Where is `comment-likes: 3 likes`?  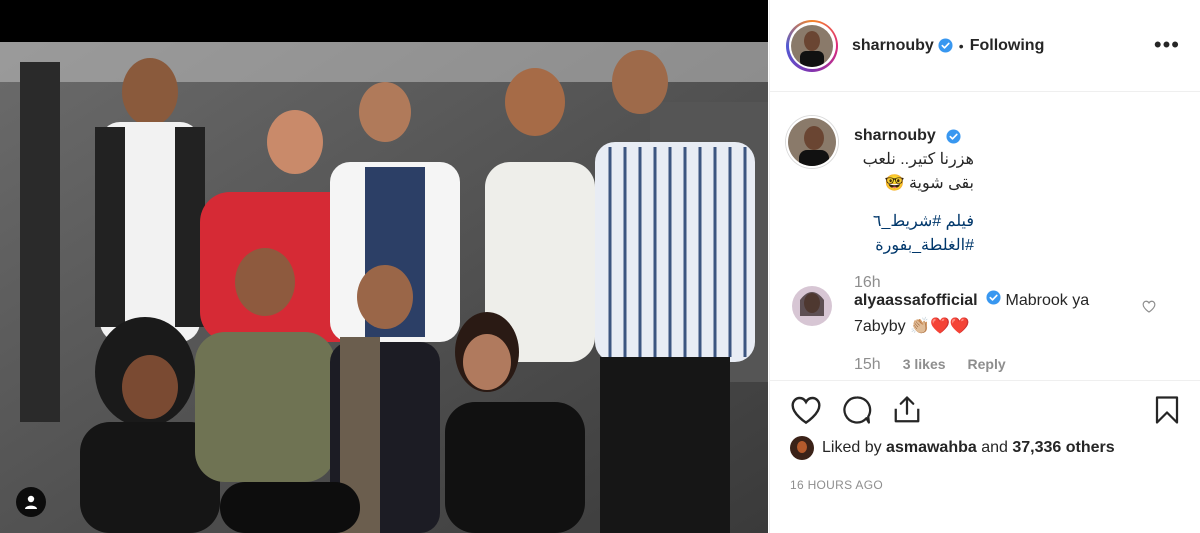 comment-likes: 3 likes is located at coordinates (924, 364).